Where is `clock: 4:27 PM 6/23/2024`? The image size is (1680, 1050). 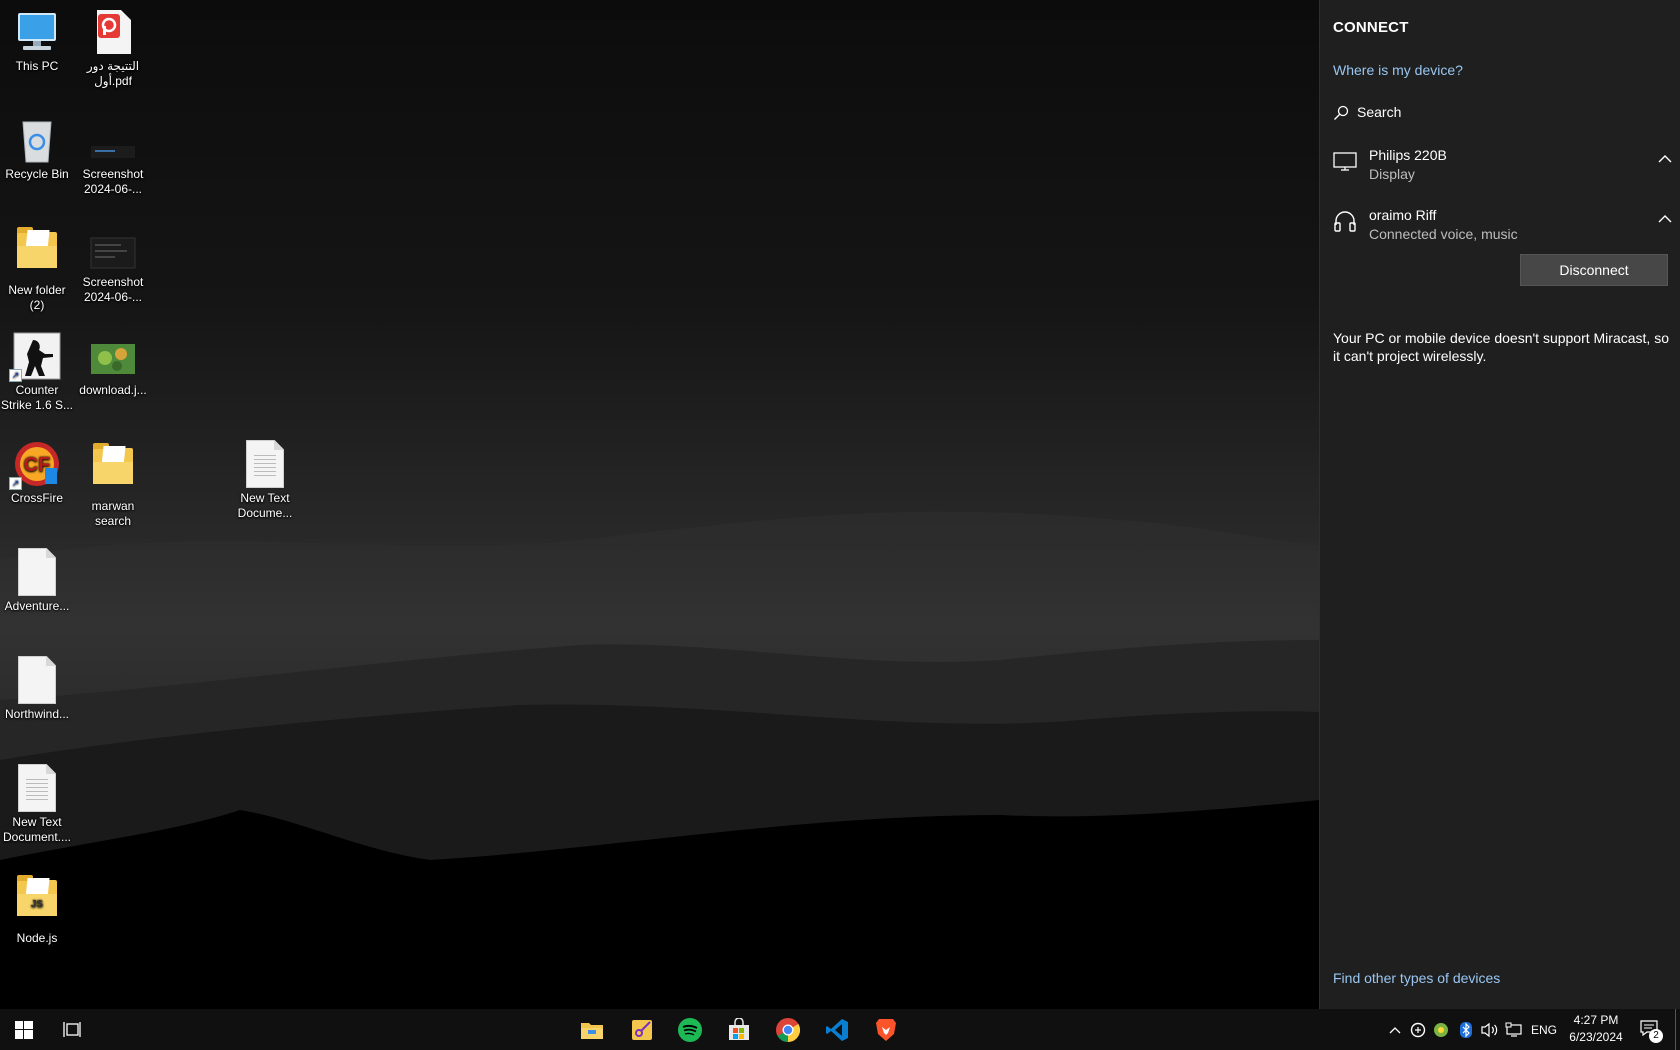 clock: 4:27 PM 6/23/2024 is located at coordinates (1596, 1029).